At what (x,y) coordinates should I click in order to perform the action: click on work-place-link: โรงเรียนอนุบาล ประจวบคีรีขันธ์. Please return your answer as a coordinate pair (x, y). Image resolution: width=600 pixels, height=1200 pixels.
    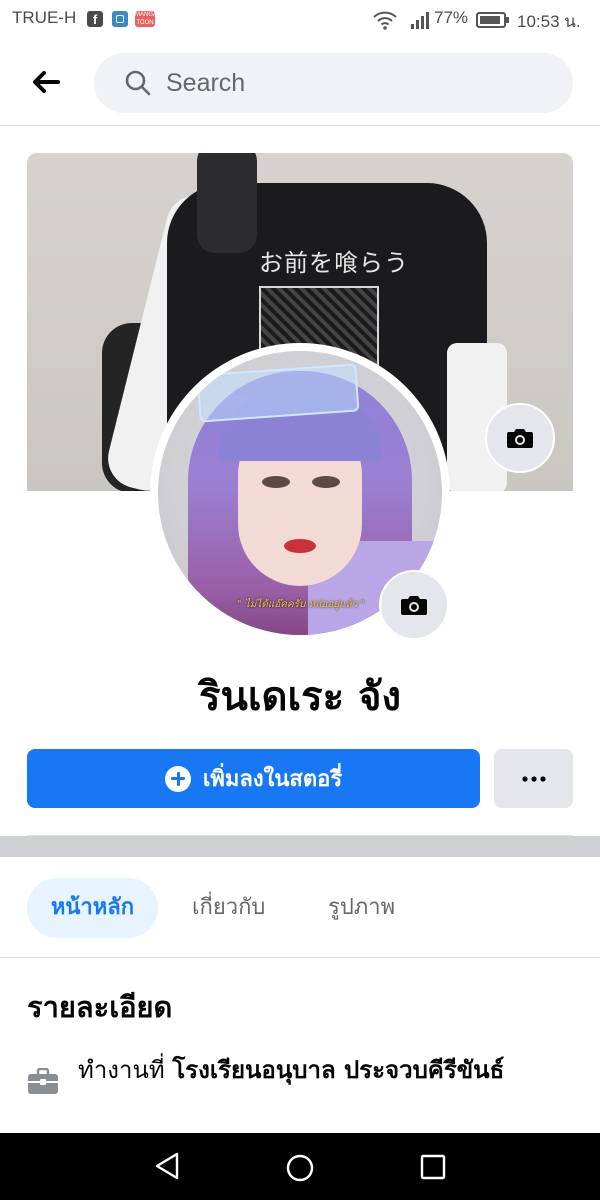
    Looking at the image, I should click on (338, 1070).